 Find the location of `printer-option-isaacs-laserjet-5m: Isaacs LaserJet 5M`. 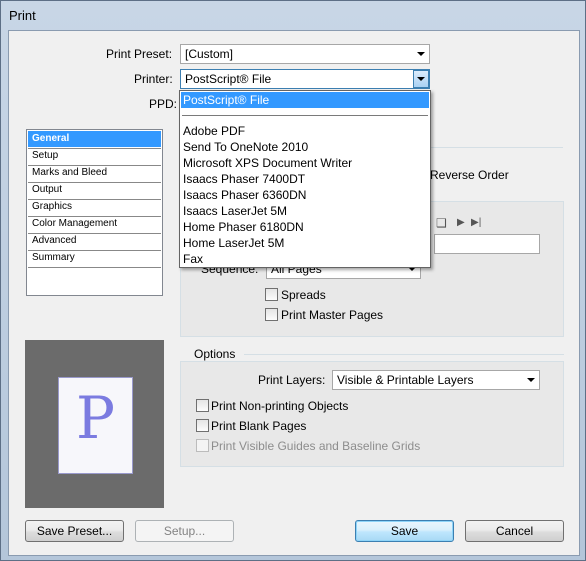

printer-option-isaacs-laserjet-5m: Isaacs LaserJet 5M is located at coordinates (305, 211).